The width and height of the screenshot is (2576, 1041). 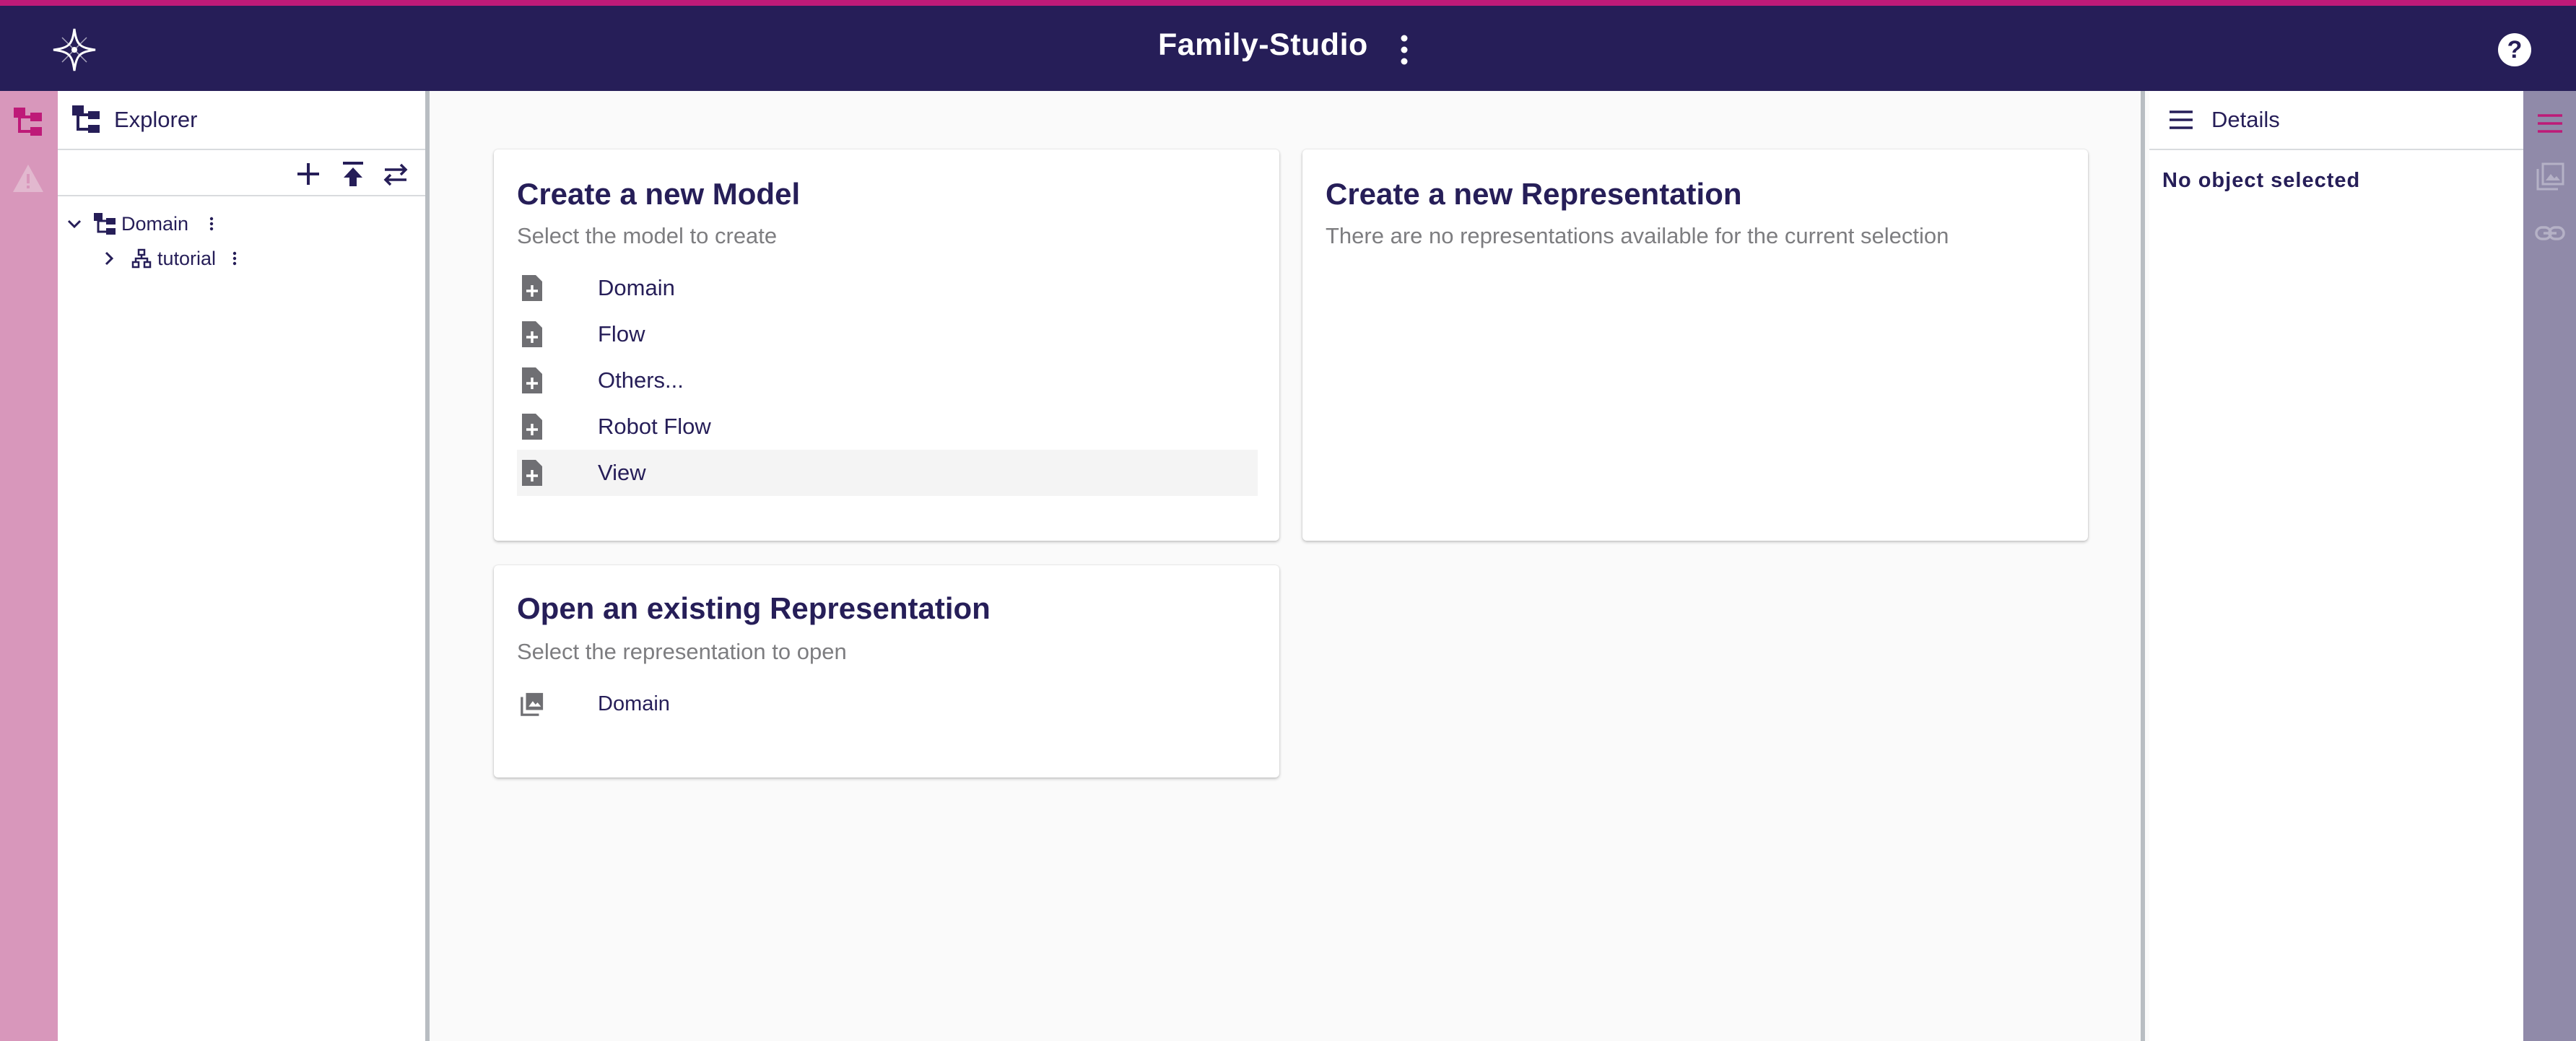 What do you see at coordinates (241, 120) in the screenshot?
I see `explorer-header: Explorer` at bounding box center [241, 120].